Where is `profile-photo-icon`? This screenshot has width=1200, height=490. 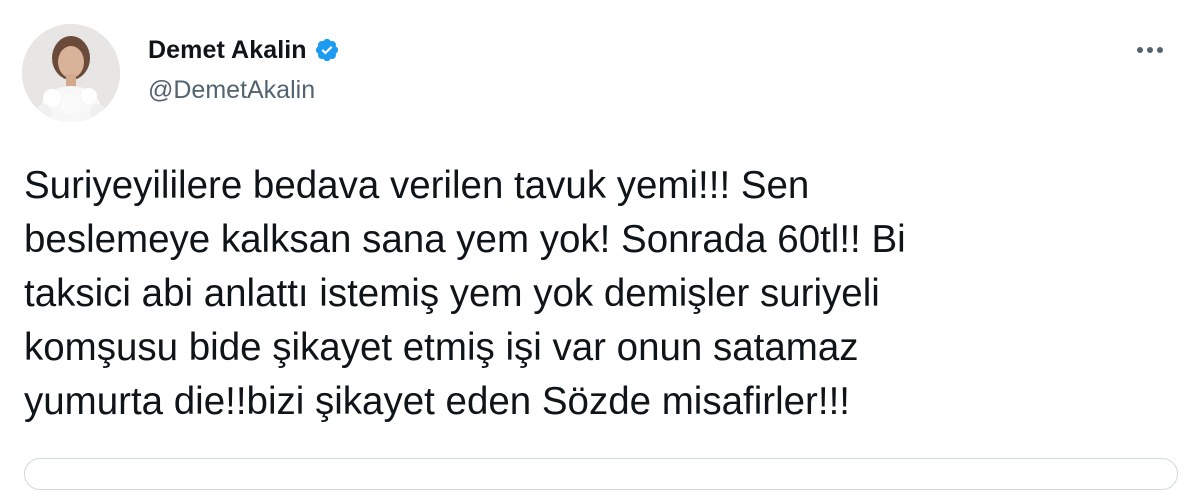 profile-photo-icon is located at coordinates (71, 73).